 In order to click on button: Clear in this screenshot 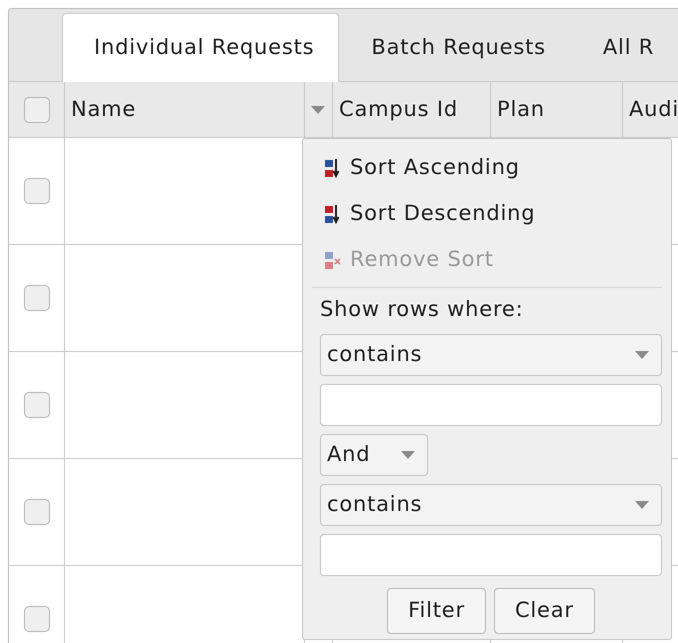, I will do `click(544, 611)`.